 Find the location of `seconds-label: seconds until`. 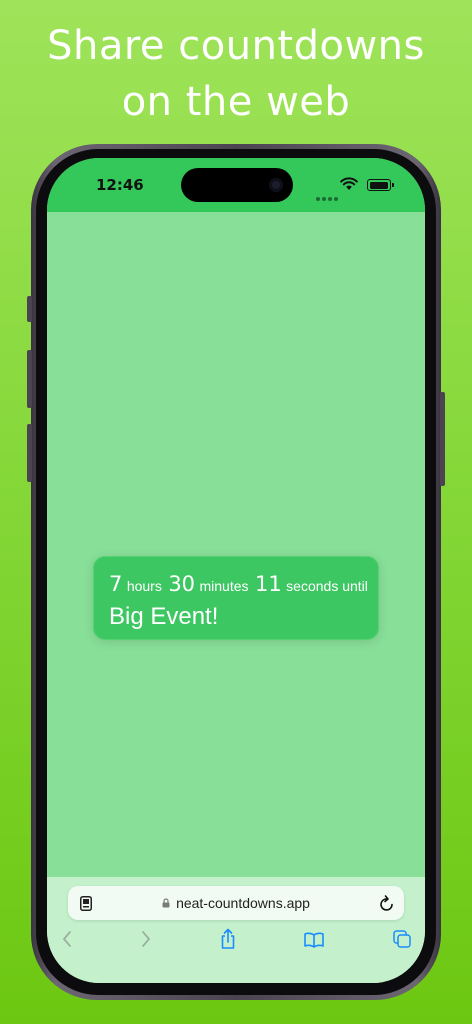

seconds-label: seconds until is located at coordinates (327, 586).